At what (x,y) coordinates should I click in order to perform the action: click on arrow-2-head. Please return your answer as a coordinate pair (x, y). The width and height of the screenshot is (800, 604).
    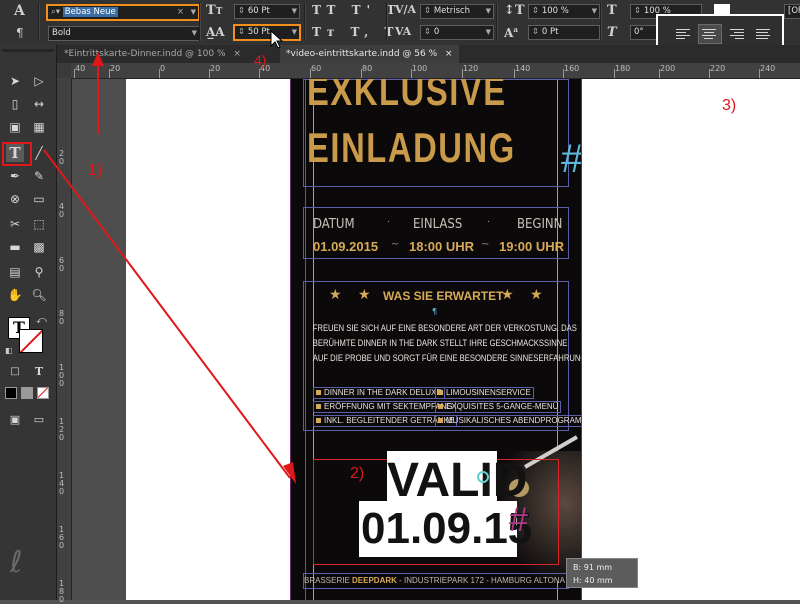
    Looking at the image, I should click on (289, 473).